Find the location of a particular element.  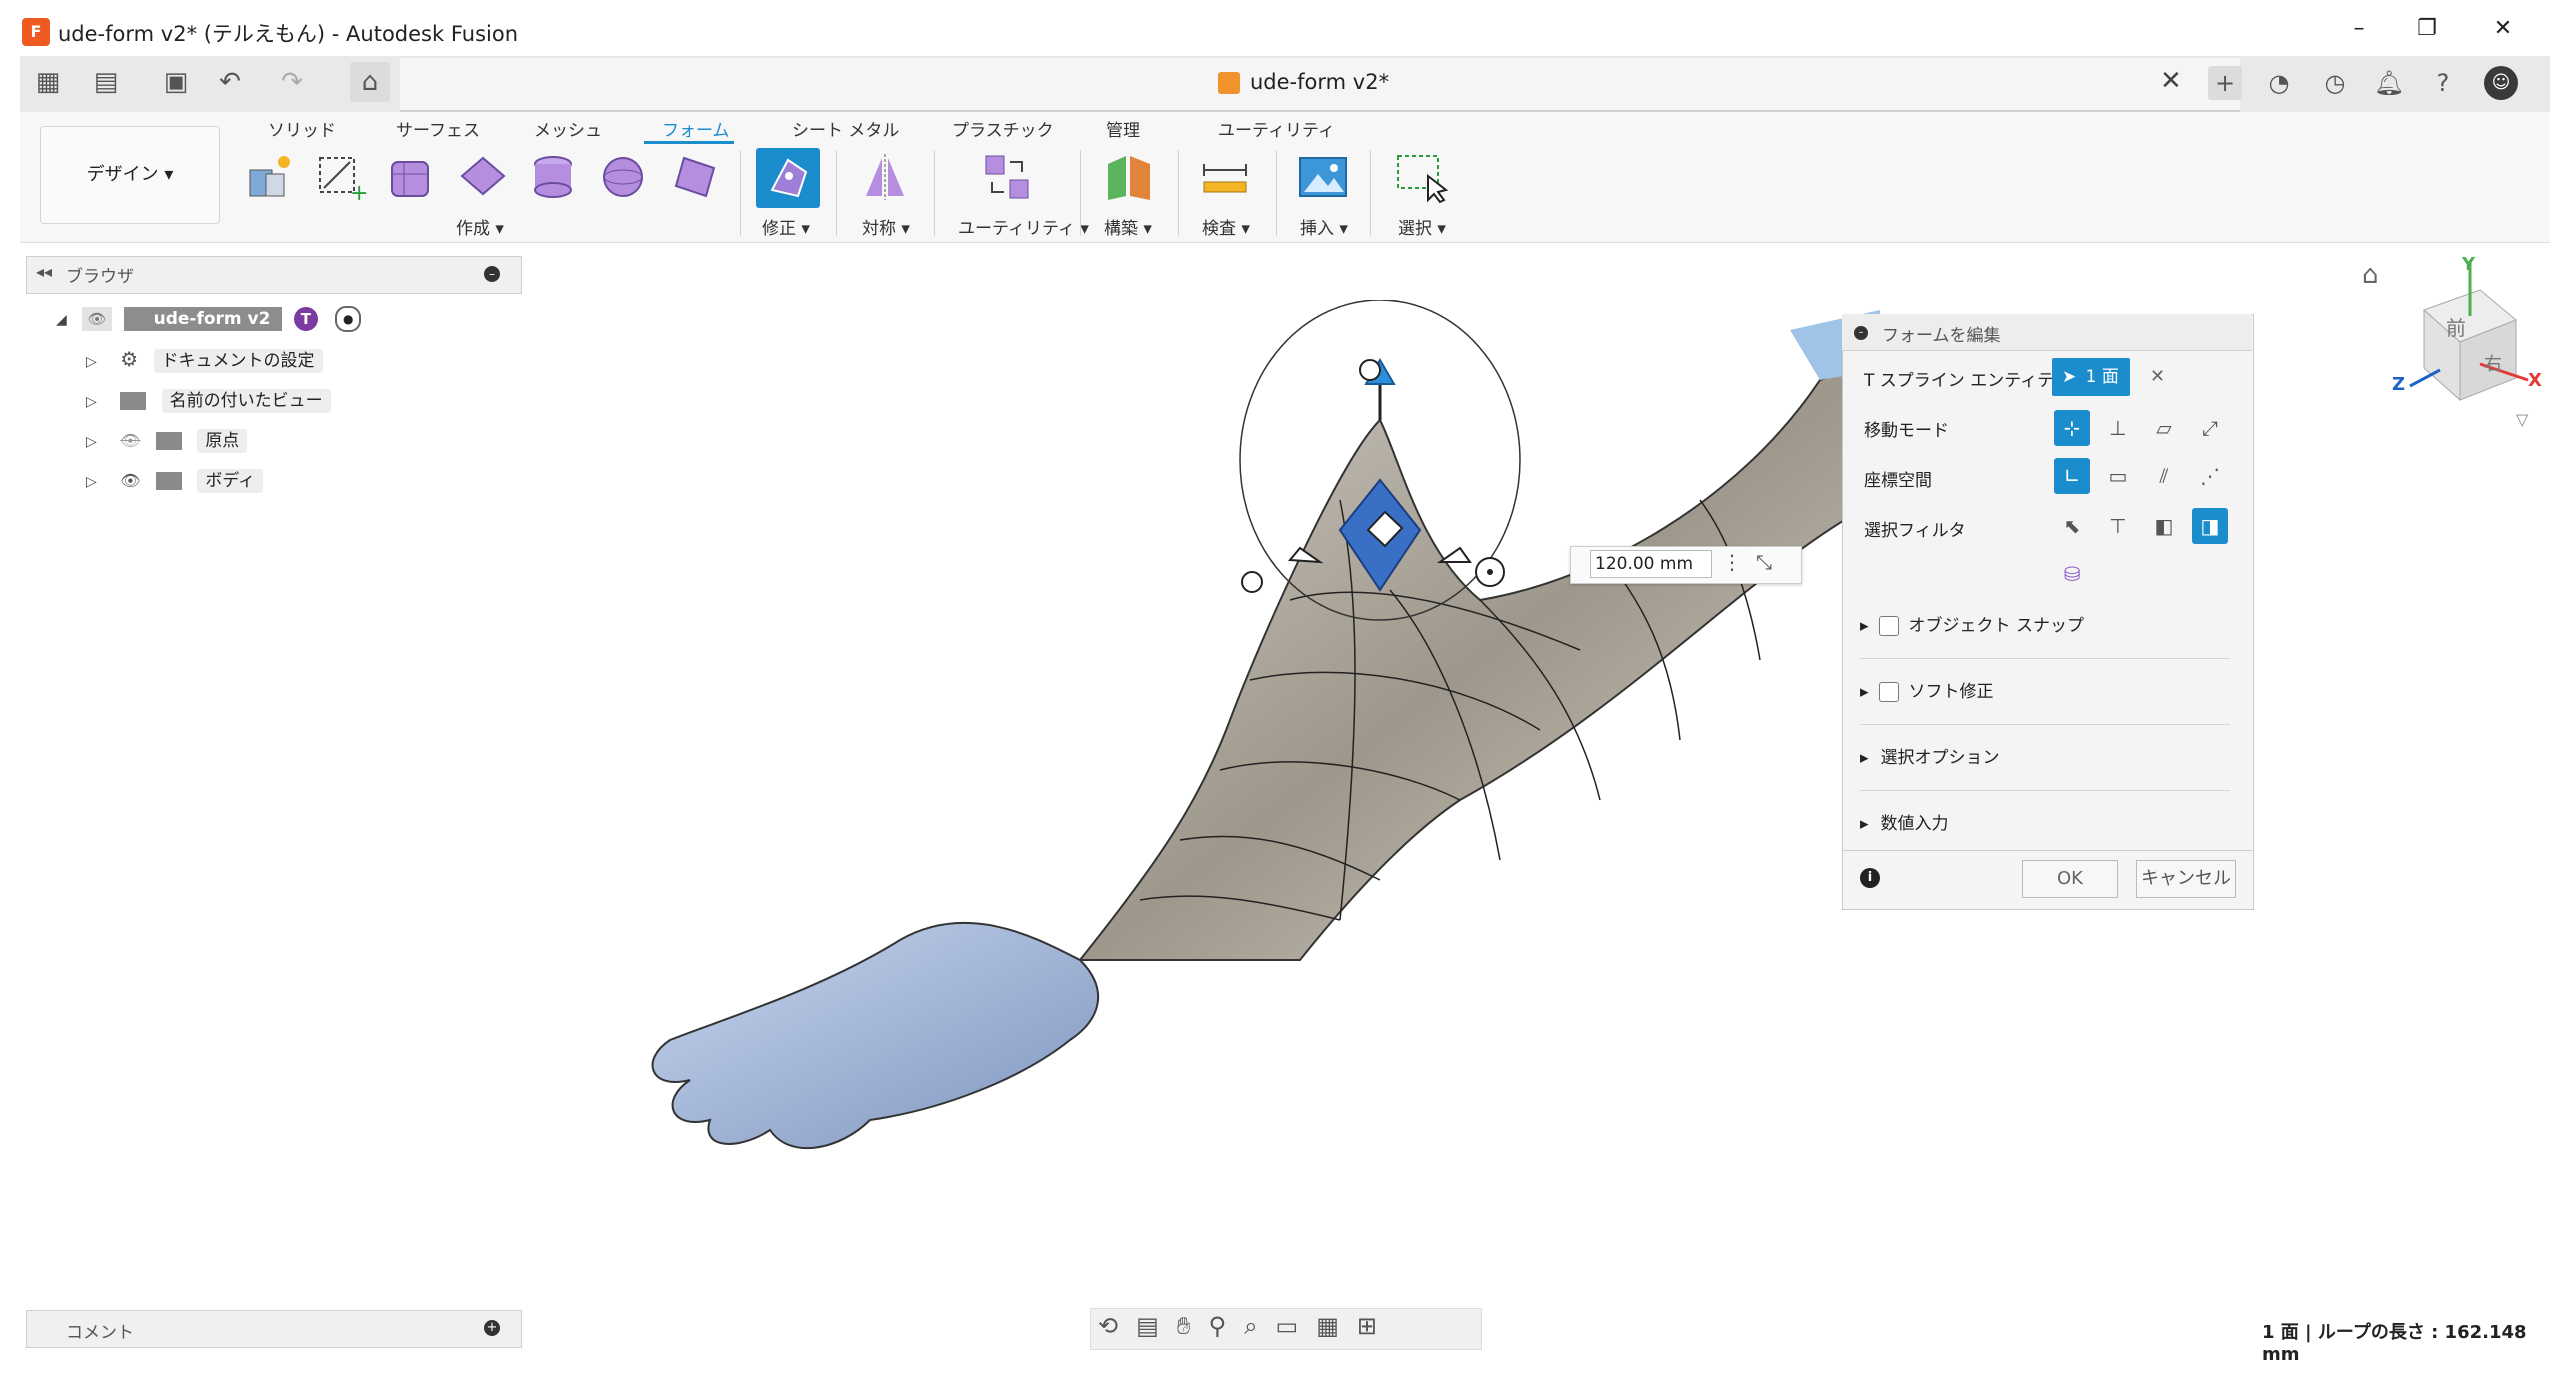

ok-button: OK is located at coordinates (2070, 879).